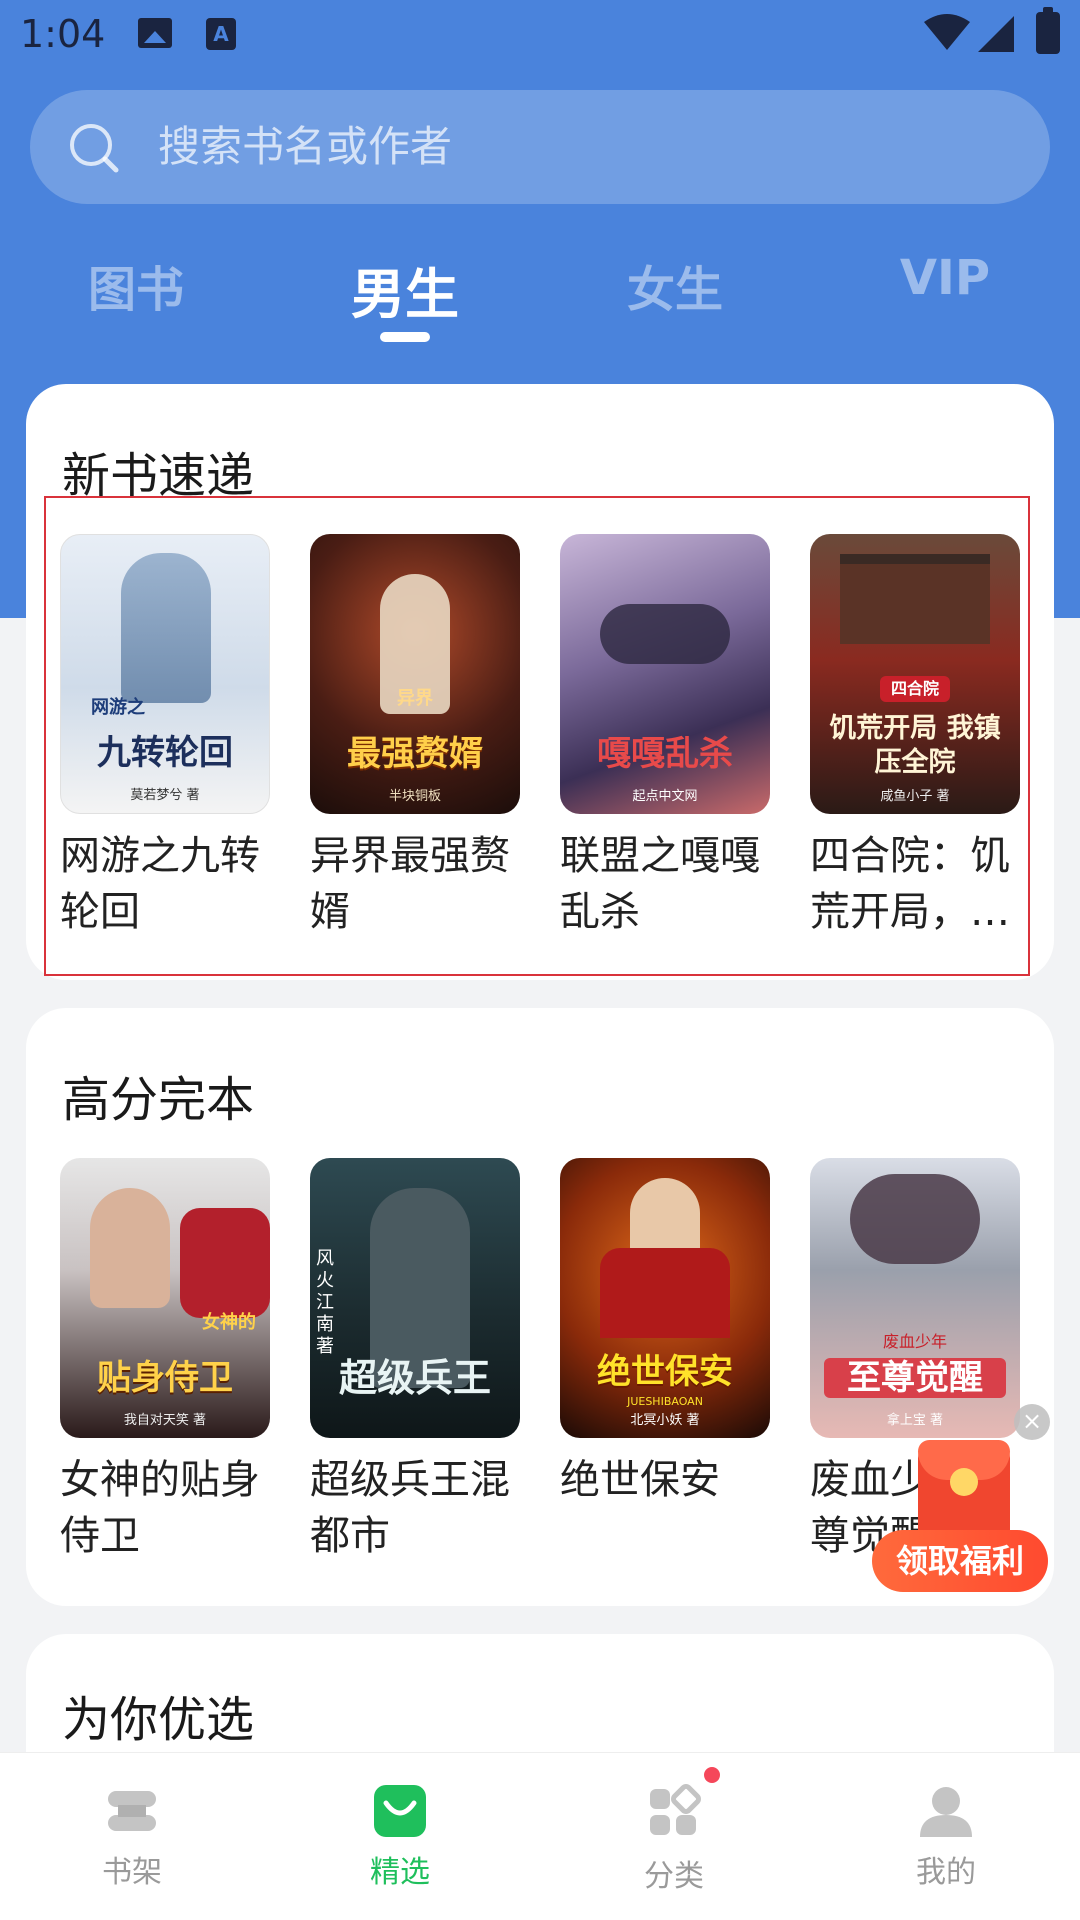 The height and width of the screenshot is (1920, 1080). I want to click on cover-author: 北冥小妖 著, so click(665, 1420).